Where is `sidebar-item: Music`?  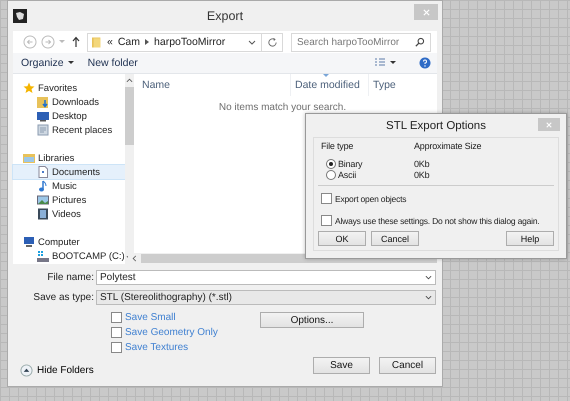 sidebar-item: Music is located at coordinates (69, 186).